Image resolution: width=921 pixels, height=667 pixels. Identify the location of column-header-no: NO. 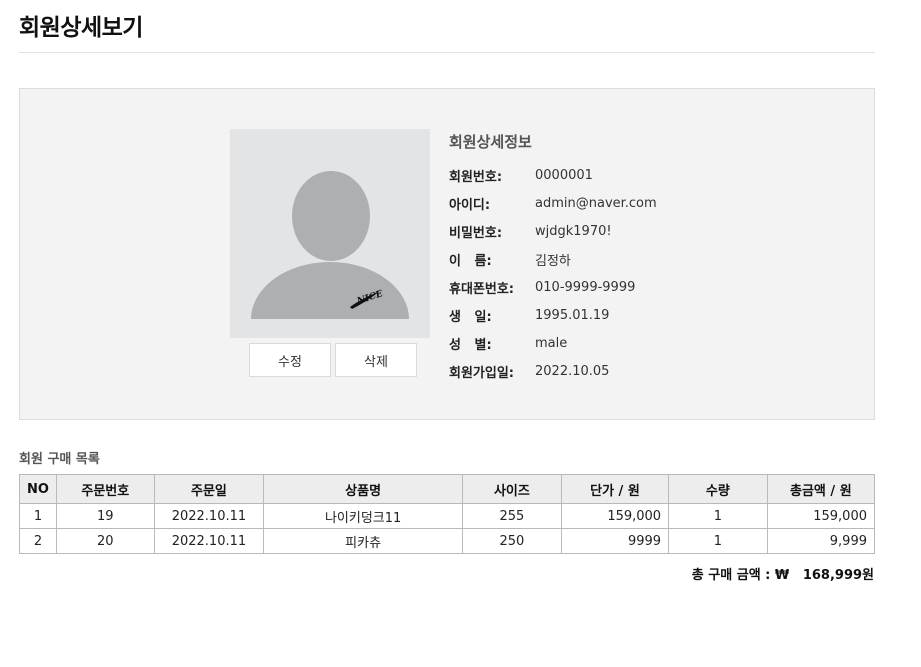
(38, 489).